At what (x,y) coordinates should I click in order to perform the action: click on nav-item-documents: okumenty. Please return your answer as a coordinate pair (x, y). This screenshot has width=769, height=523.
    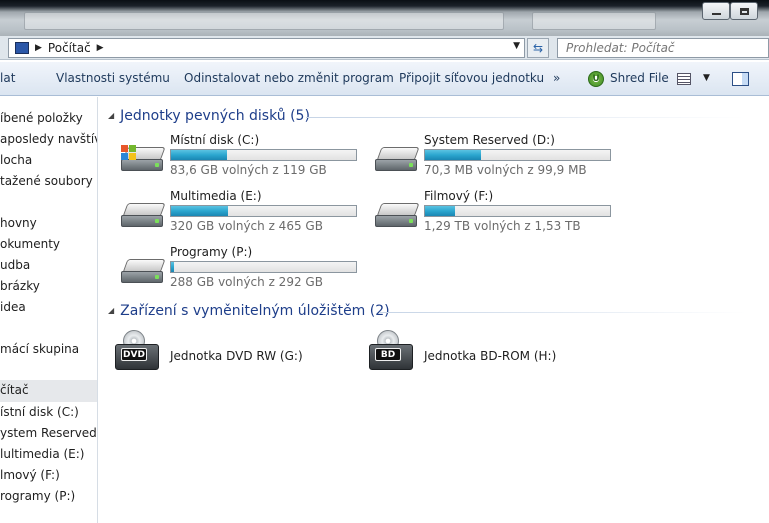
    Looking at the image, I should click on (30, 244).